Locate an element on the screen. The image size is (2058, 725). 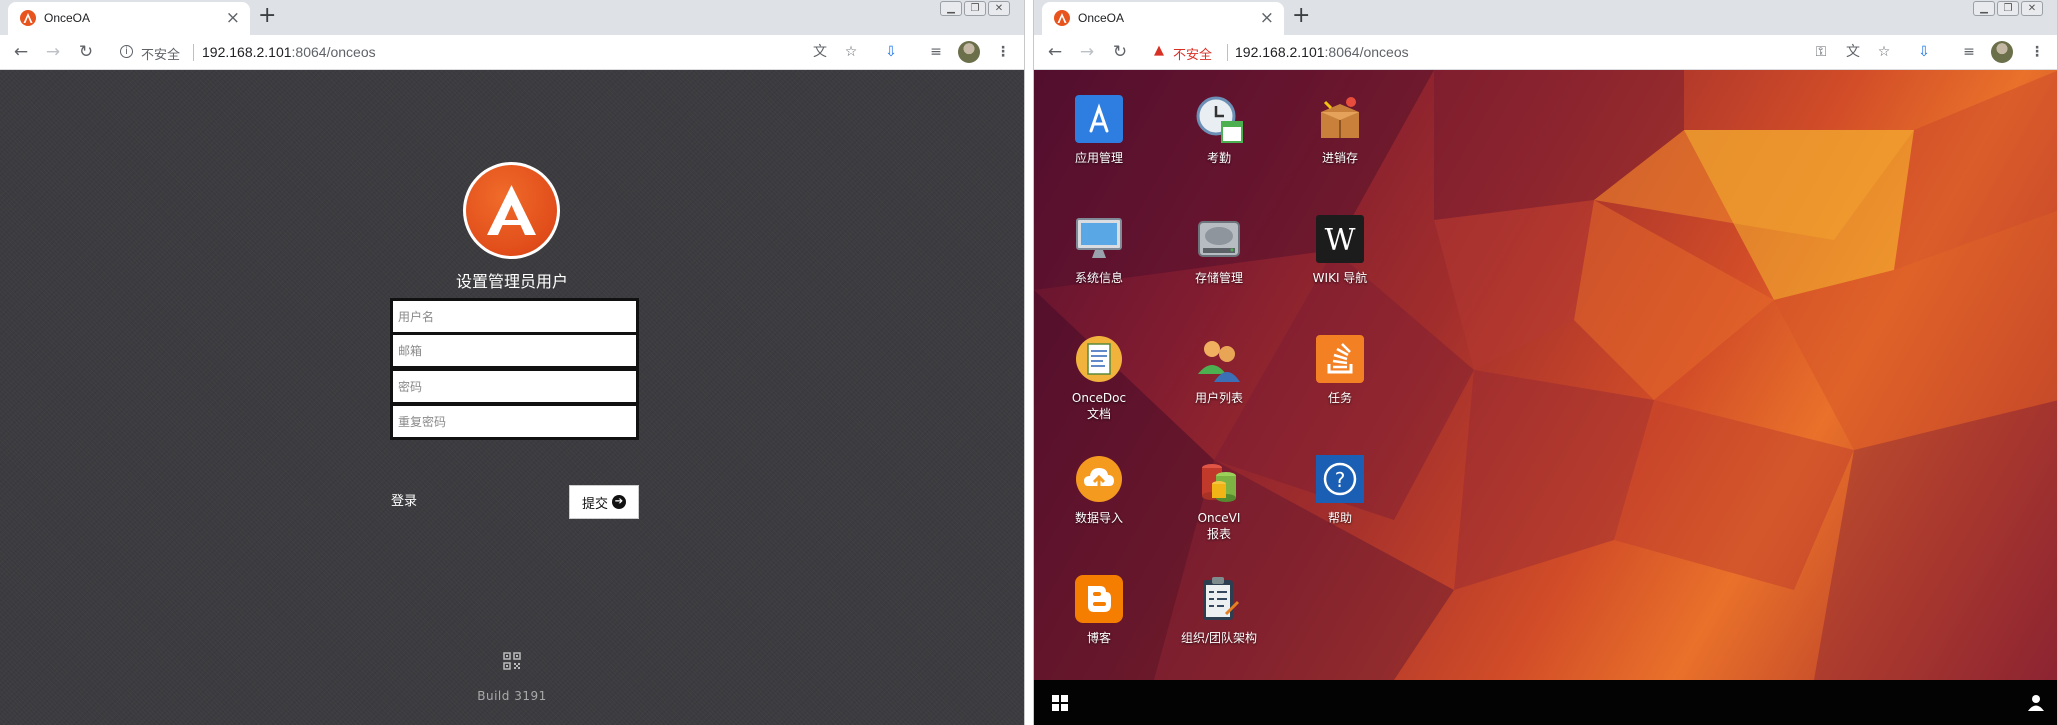
desktop-icon-blog: 博客 is located at coordinates (1099, 610).